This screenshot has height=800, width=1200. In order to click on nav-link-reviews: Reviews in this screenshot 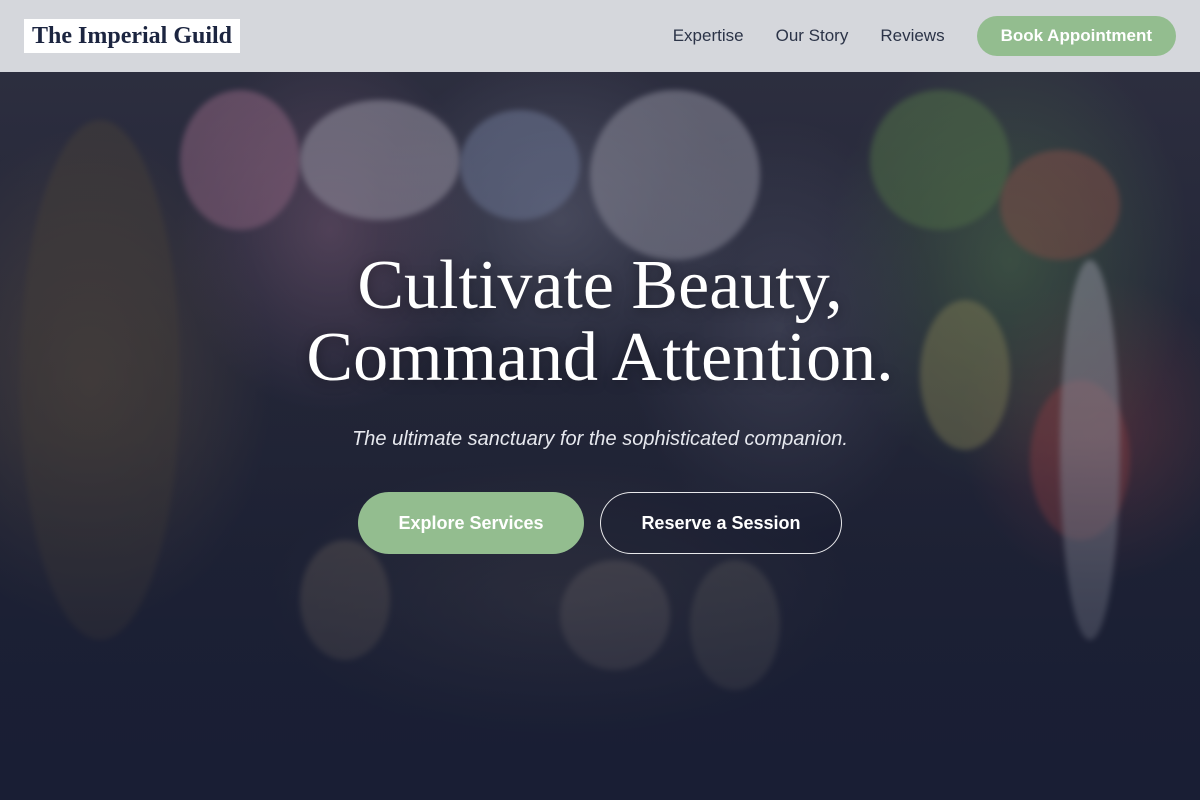, I will do `click(912, 36)`.